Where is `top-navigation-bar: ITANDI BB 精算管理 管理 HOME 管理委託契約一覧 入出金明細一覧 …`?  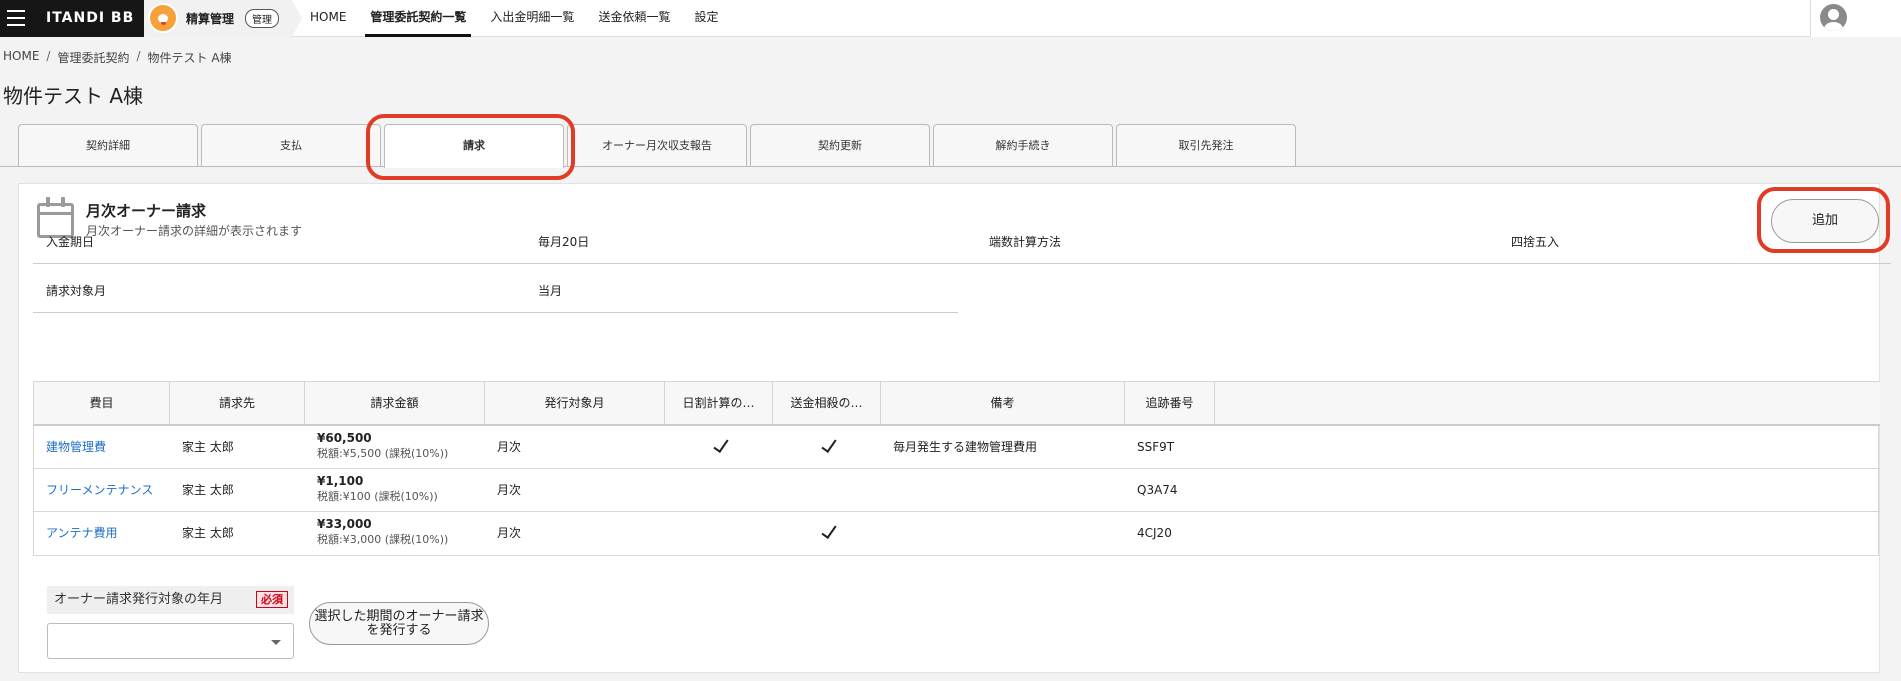
top-navigation-bar: ITANDI BB 精算管理 管理 HOME 管理委託契約一覧 入出金明細一覧 … is located at coordinates (950, 18).